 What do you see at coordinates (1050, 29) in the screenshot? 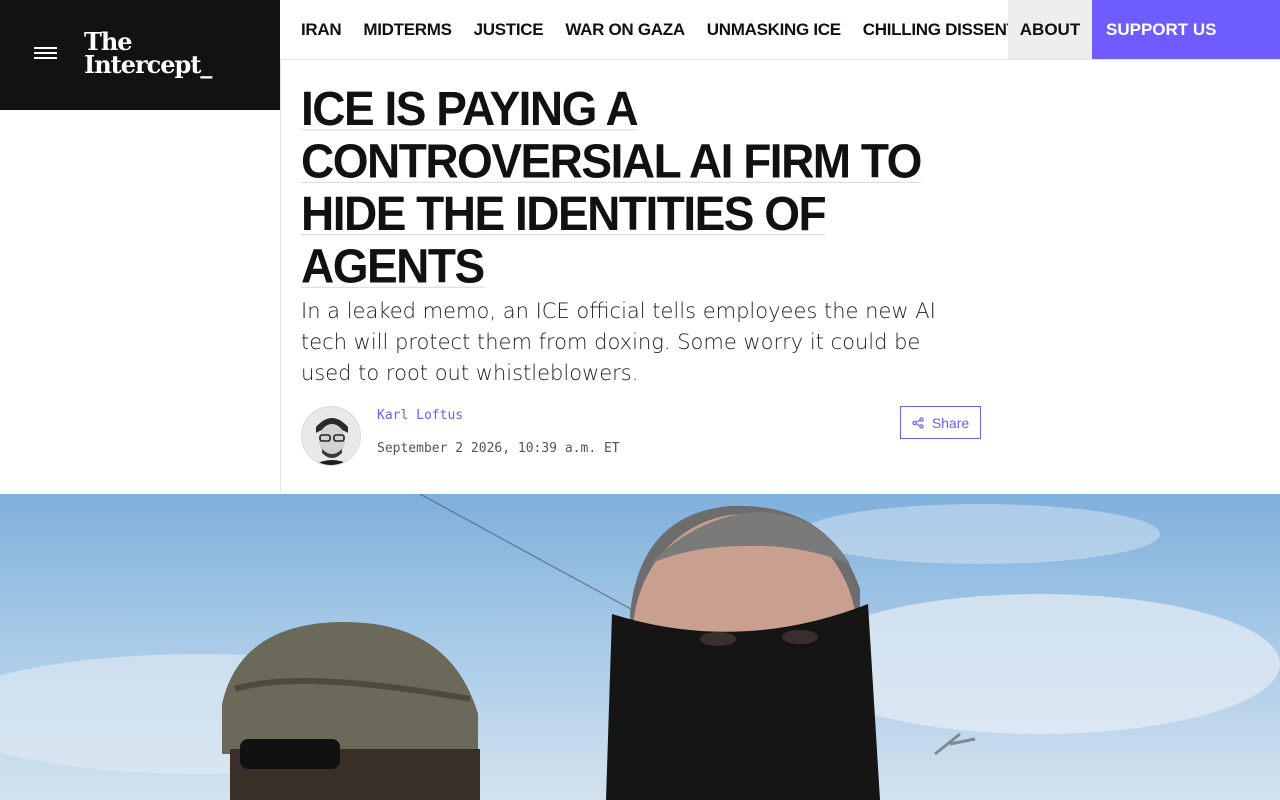
I see `about-link: ABOUT` at bounding box center [1050, 29].